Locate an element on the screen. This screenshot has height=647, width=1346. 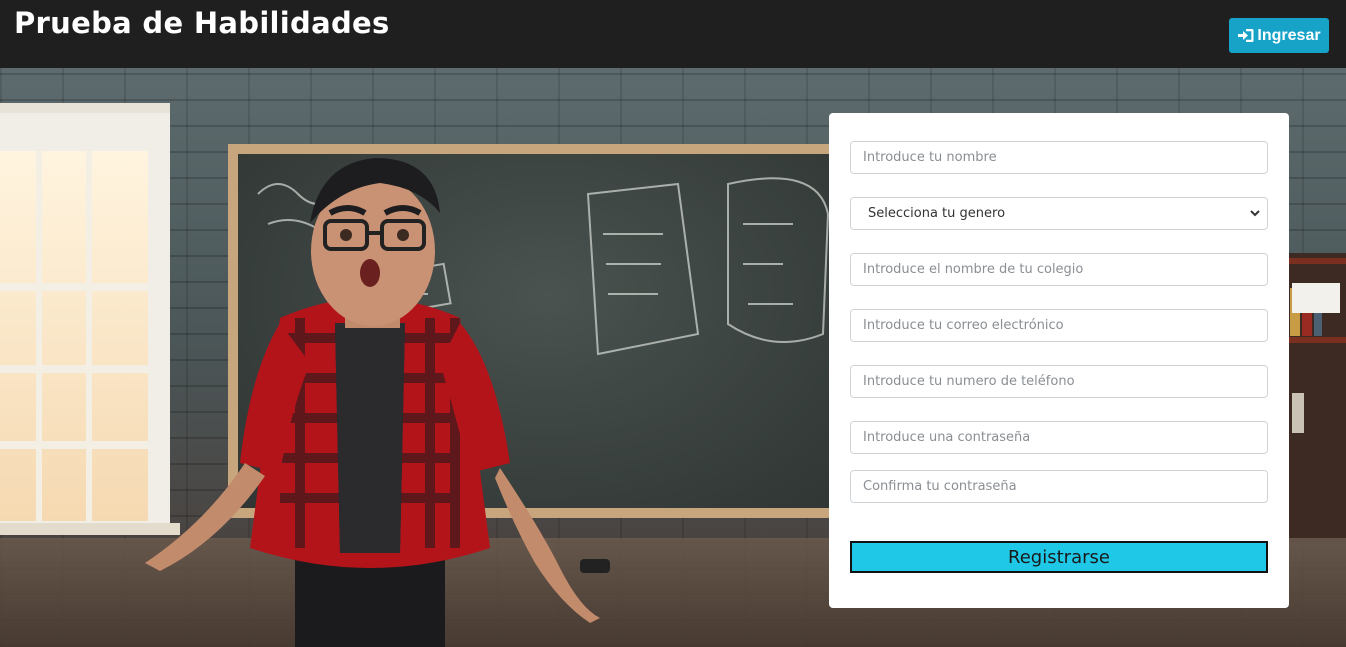
gender-selected-value: Selecciona tu genero is located at coordinates (937, 213).